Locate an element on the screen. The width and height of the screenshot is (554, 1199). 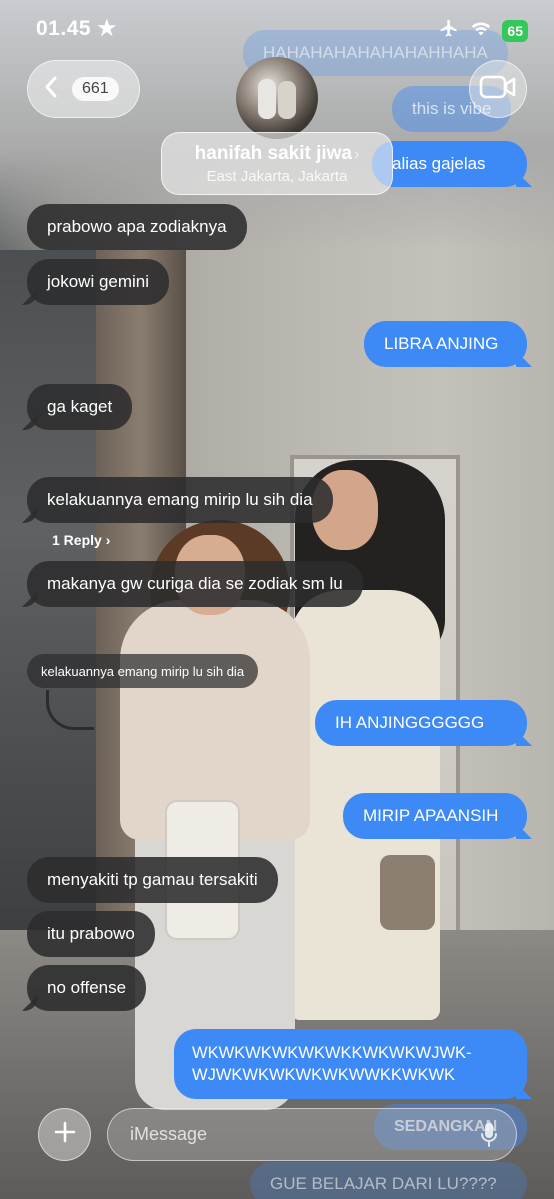
back-button: 661 is located at coordinates (83, 89).